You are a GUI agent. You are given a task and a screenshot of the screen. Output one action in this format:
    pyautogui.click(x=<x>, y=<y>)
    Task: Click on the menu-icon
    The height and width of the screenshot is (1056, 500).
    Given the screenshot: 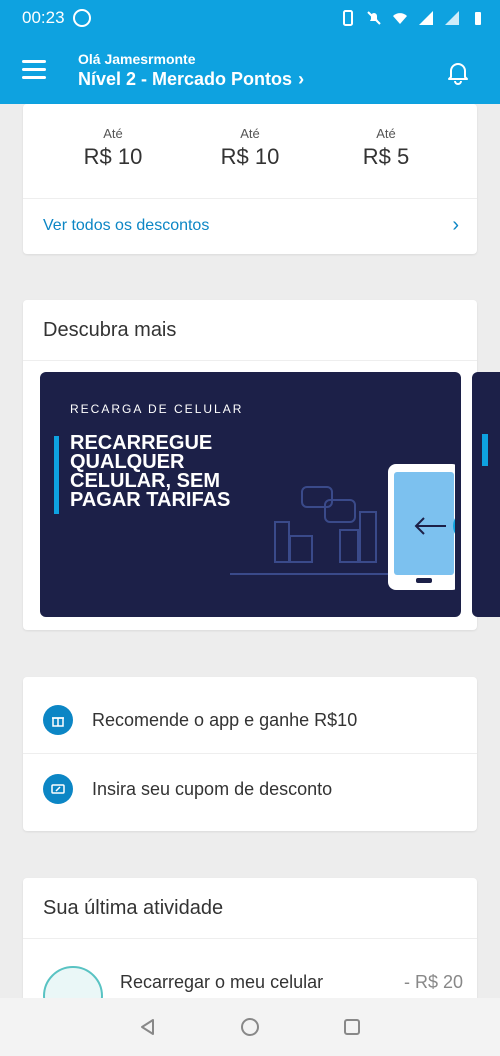 What is the action you would take?
    pyautogui.click(x=34, y=70)
    